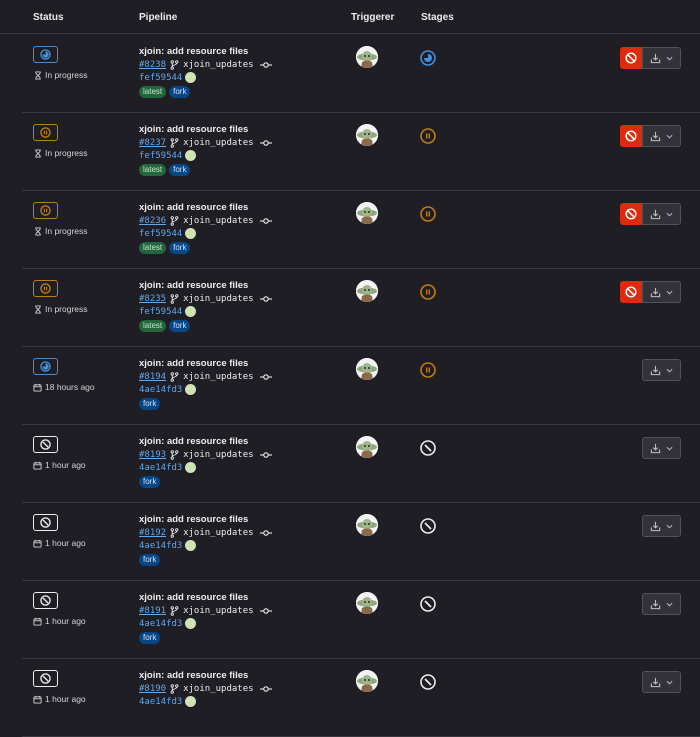 This screenshot has width=700, height=737. What do you see at coordinates (152, 377) in the screenshot?
I see `pipeline-id-link: #8194` at bounding box center [152, 377].